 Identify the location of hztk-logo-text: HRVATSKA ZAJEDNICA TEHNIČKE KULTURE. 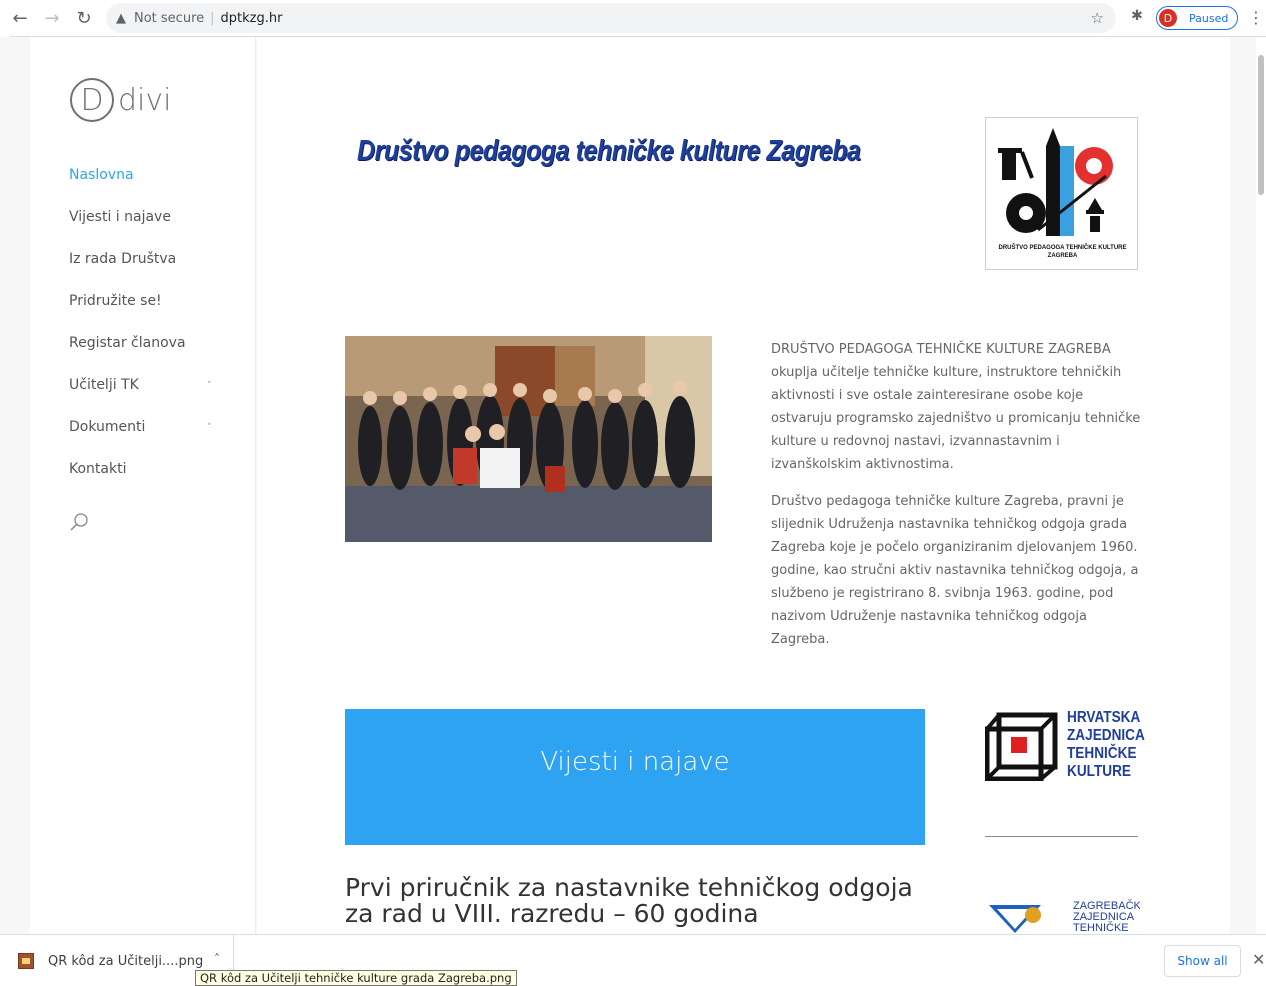
(1106, 745).